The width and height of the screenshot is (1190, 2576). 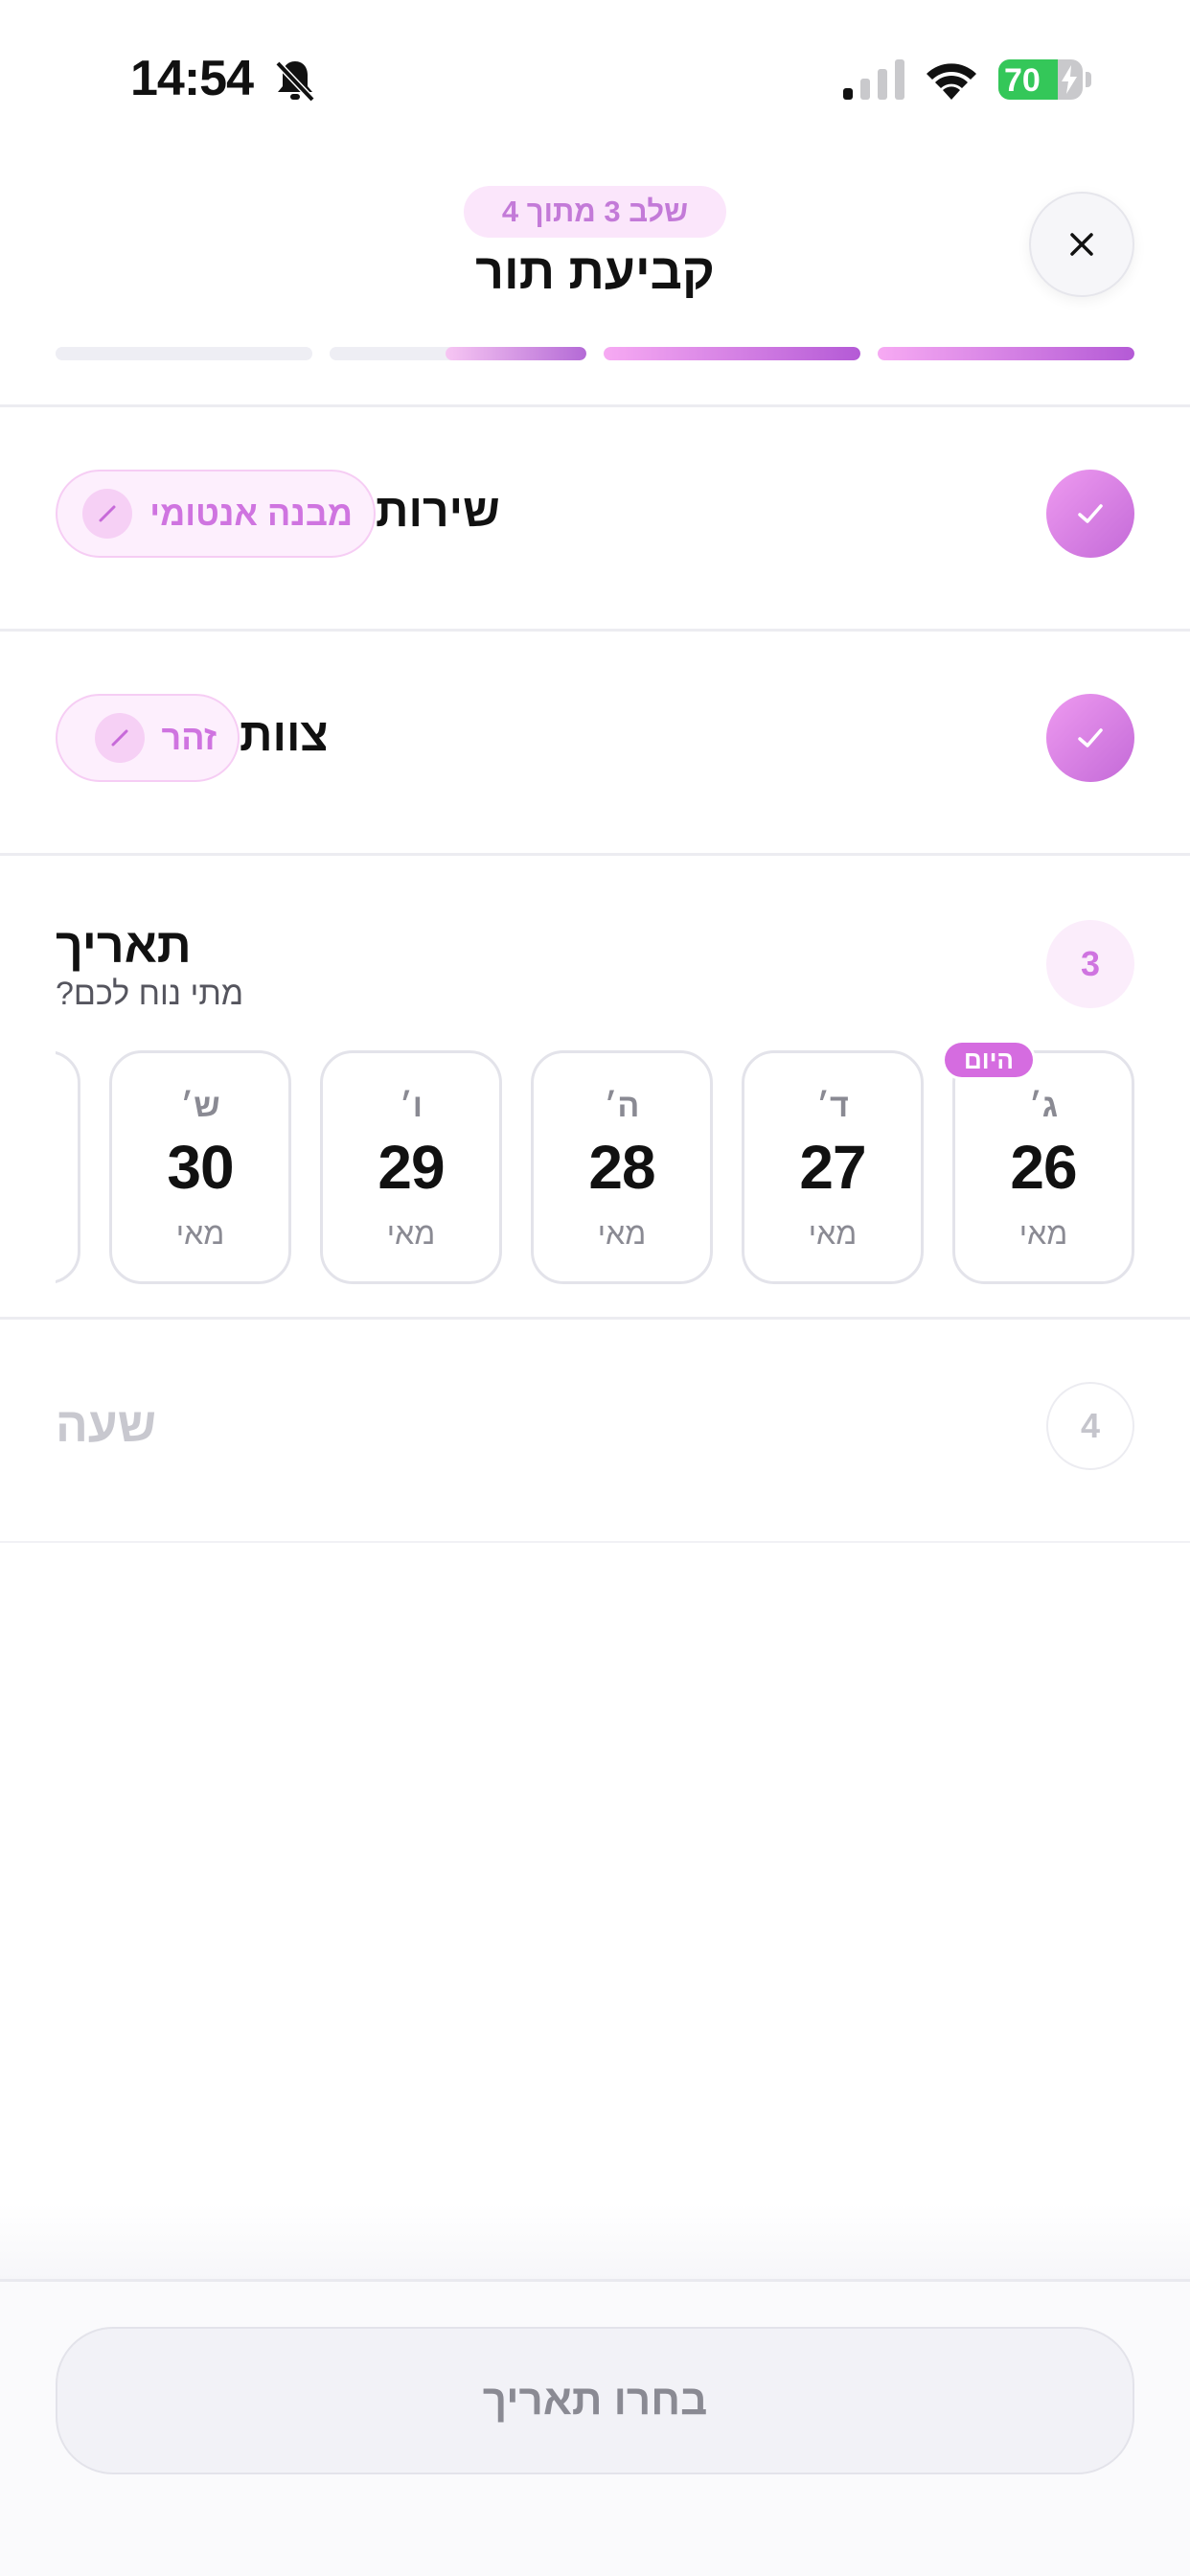 I want to click on service-done-check, so click(x=1090, y=514).